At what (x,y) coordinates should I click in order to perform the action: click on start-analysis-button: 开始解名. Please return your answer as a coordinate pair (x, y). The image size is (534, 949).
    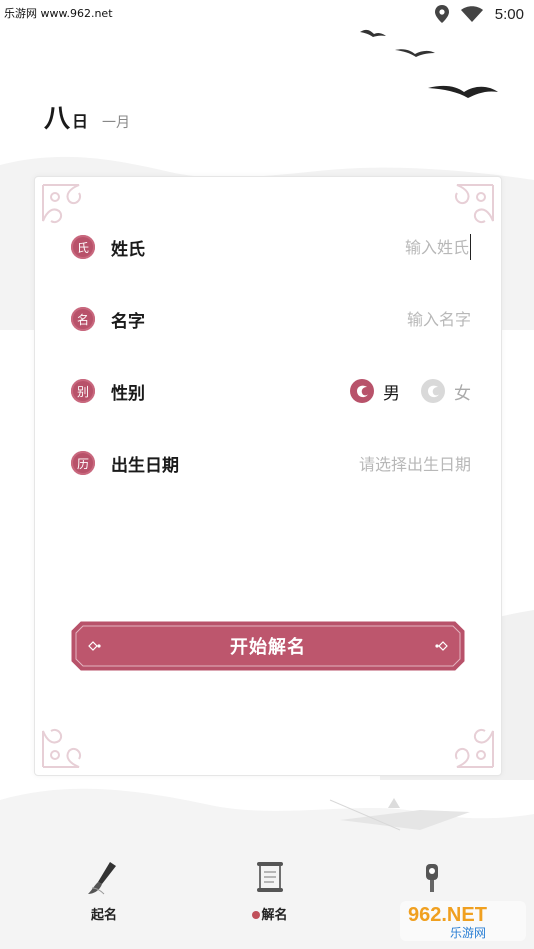
    Looking at the image, I should click on (268, 646).